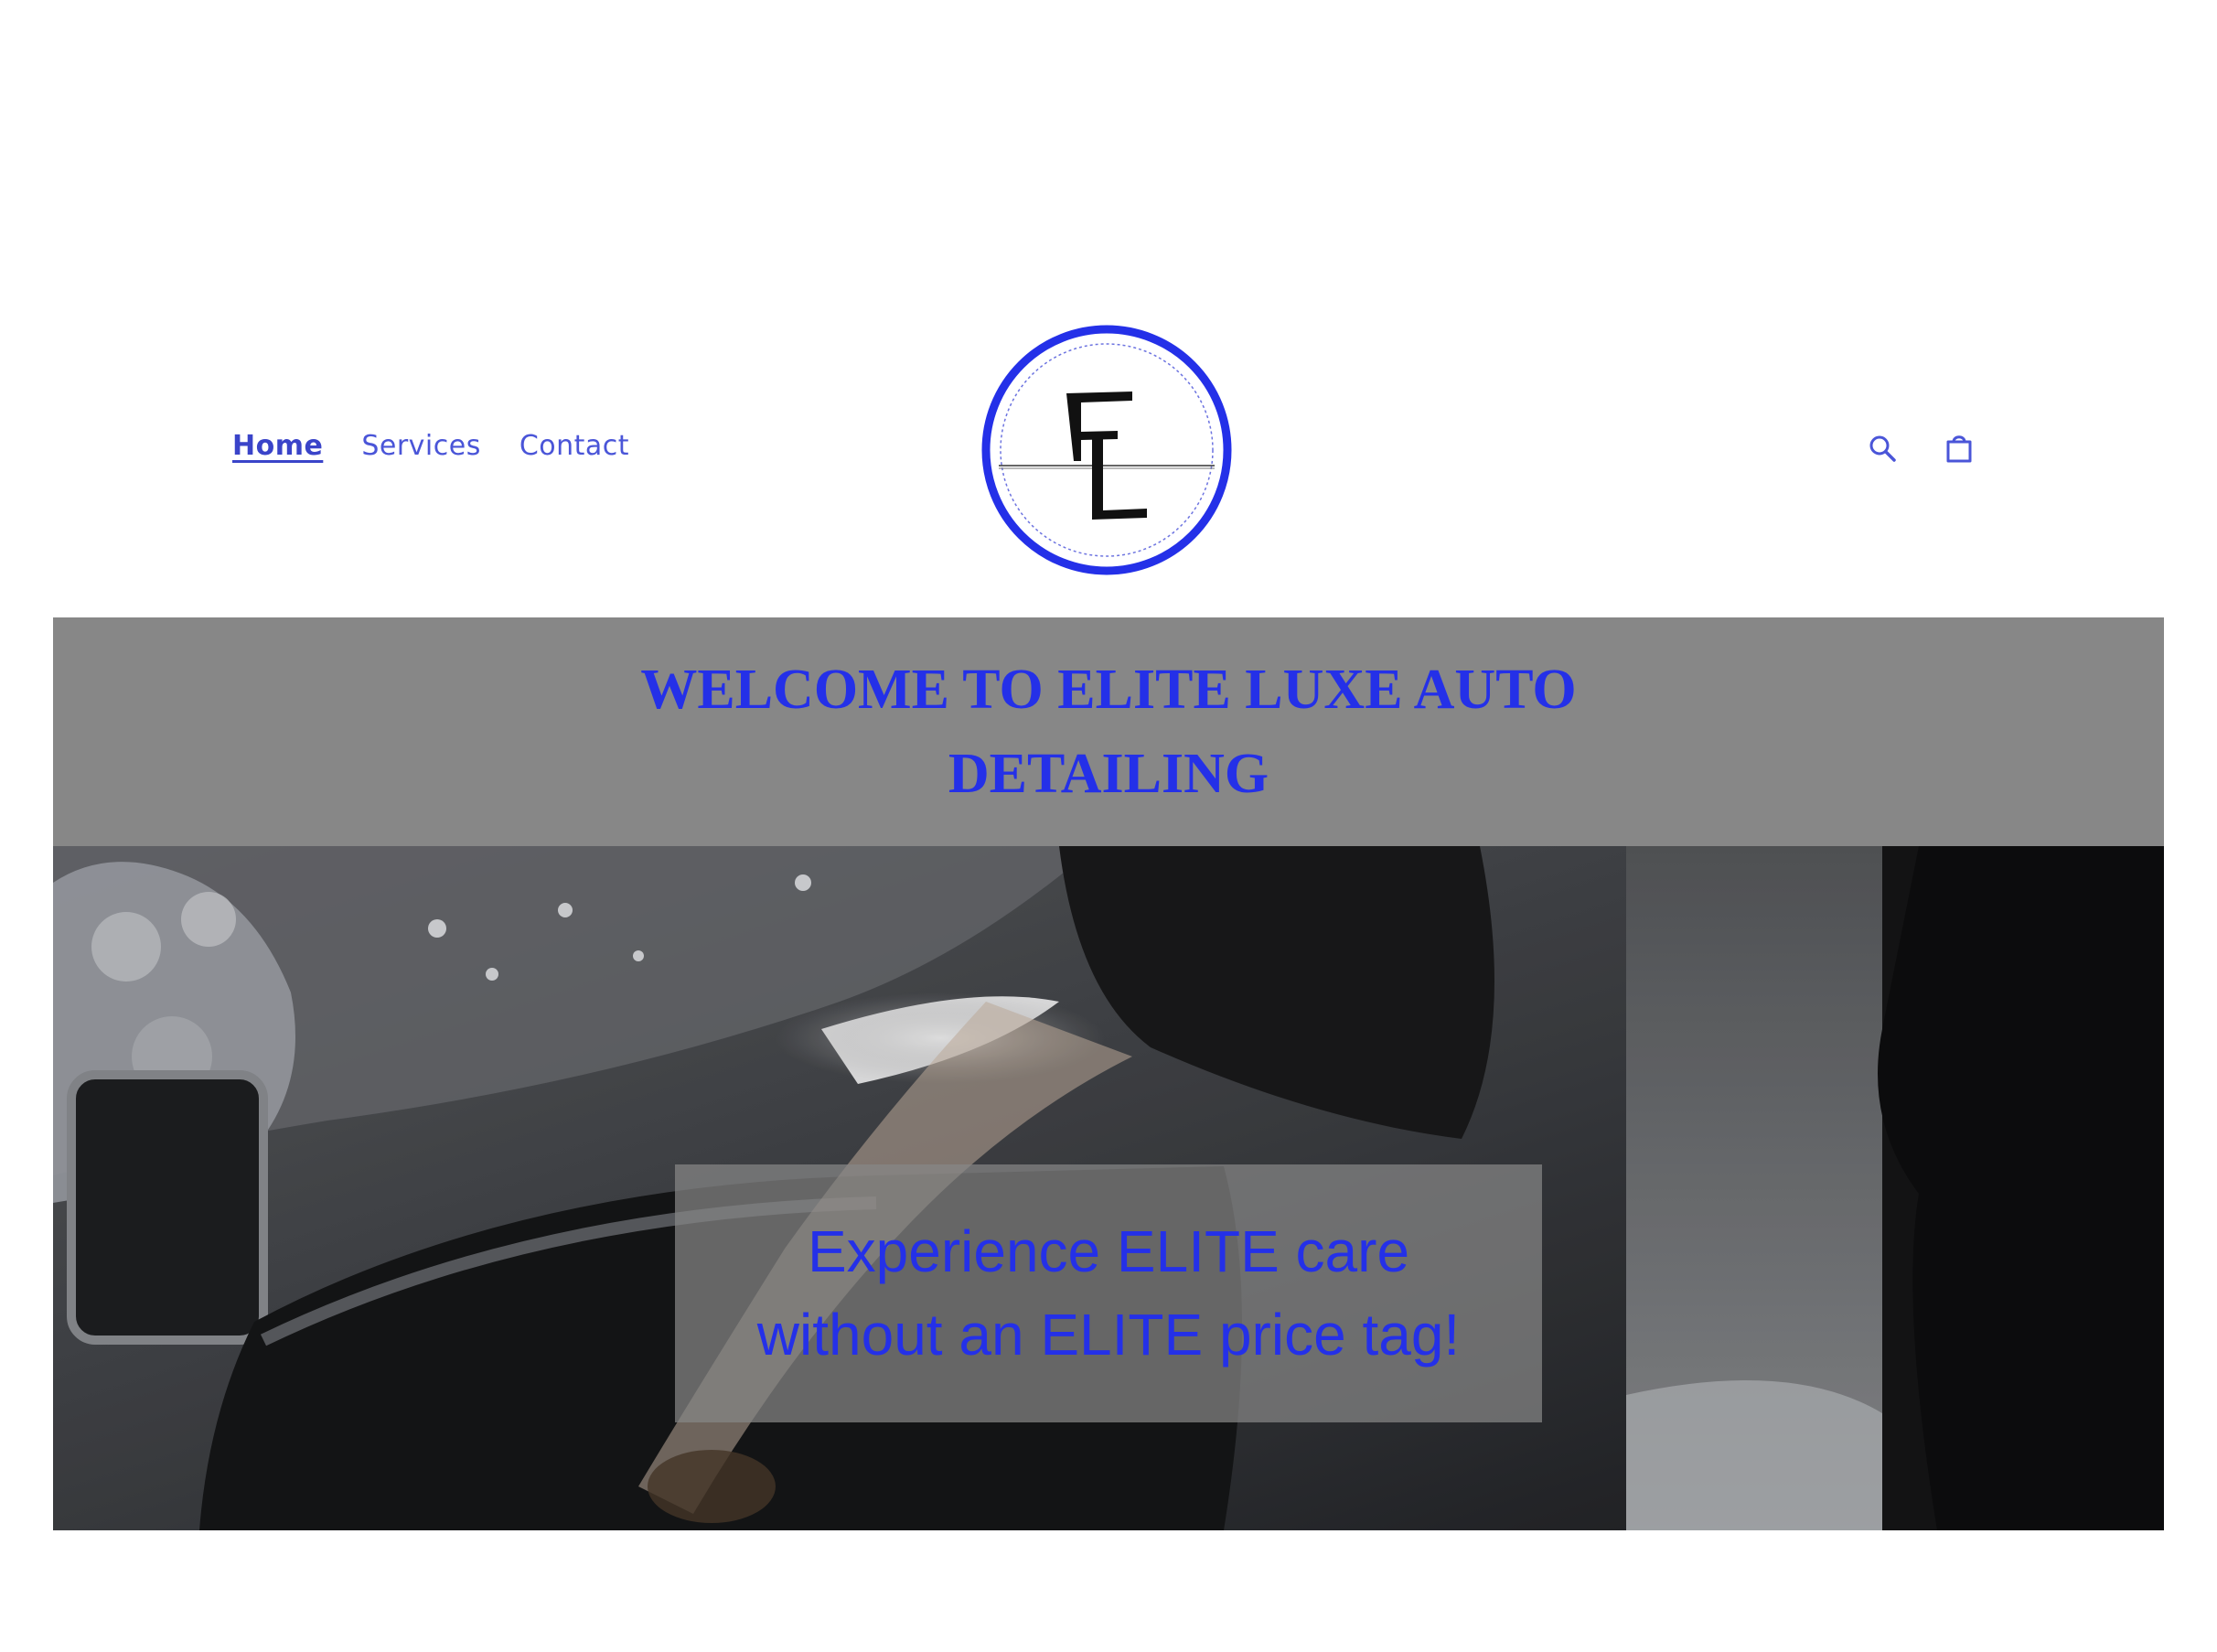  Describe the element at coordinates (277, 446) in the screenshot. I see `nav-item-home: Home` at that location.